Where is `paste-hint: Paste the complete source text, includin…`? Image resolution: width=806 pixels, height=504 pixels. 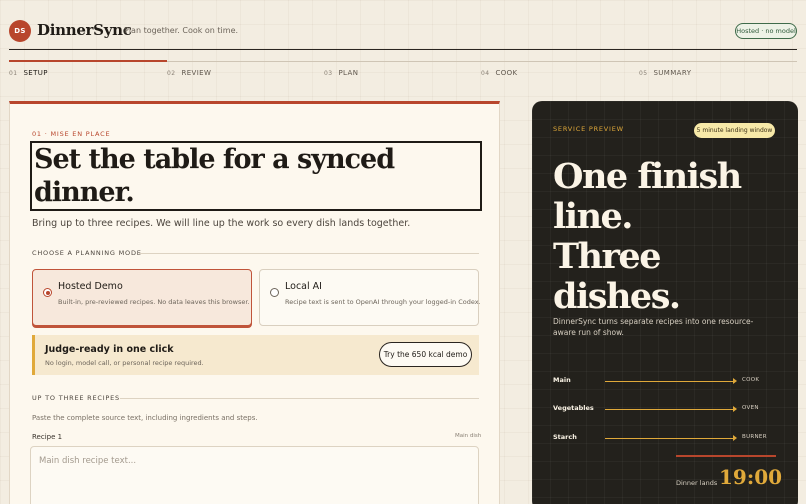 paste-hint: Paste the complete source text, includin… is located at coordinates (145, 418).